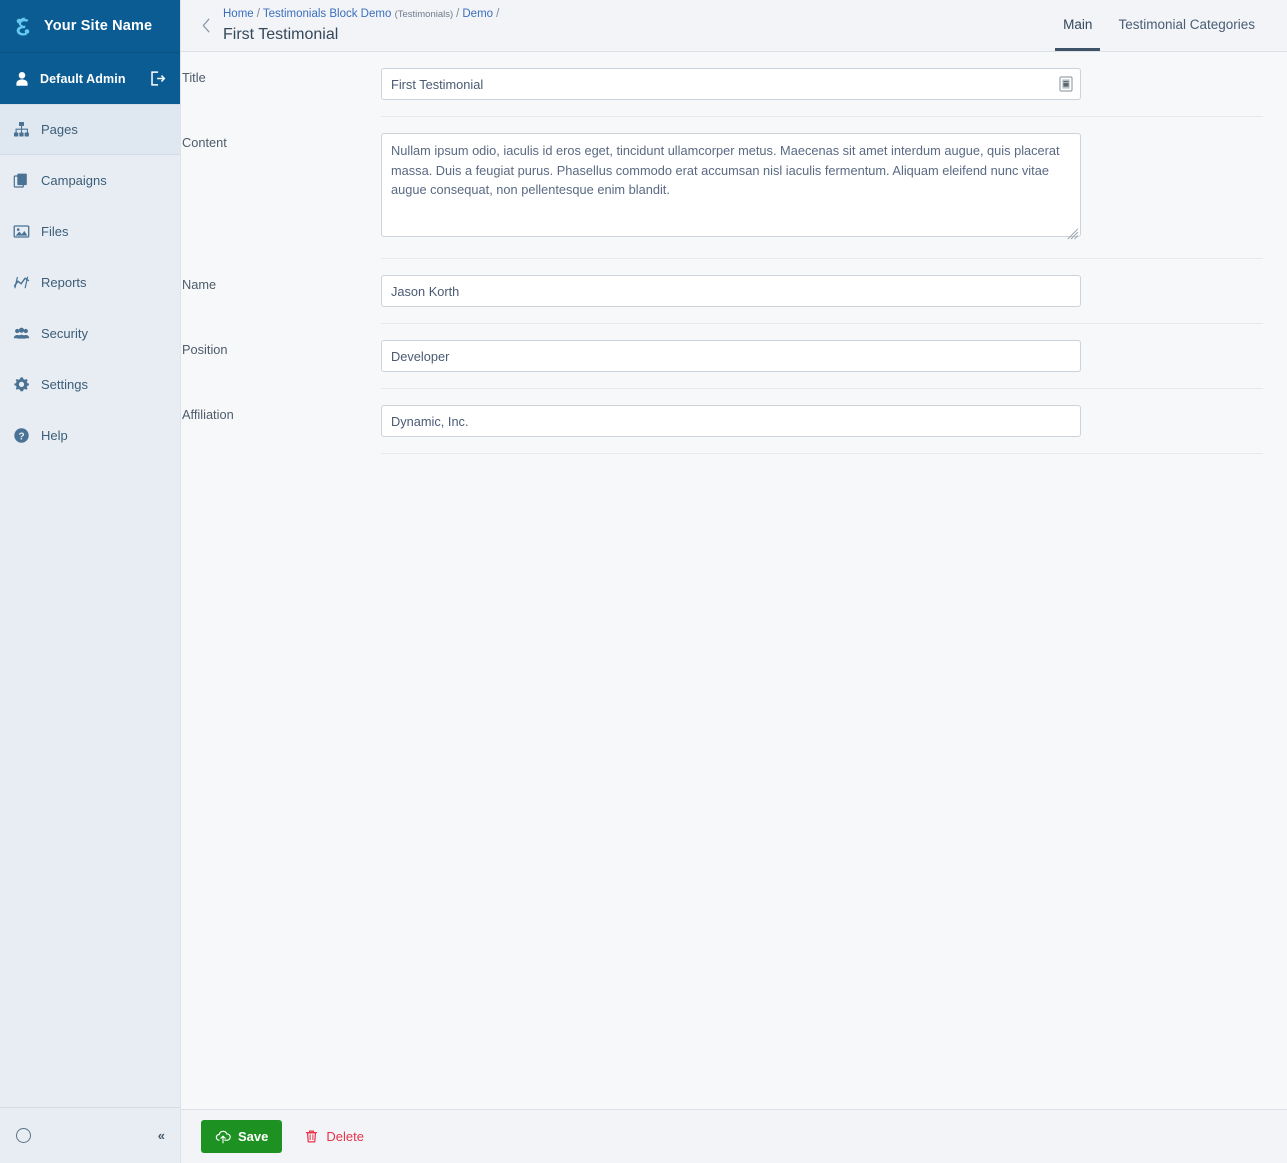 The height and width of the screenshot is (1163, 1287). I want to click on breadcrumb-link-demo: Demo, so click(477, 14).